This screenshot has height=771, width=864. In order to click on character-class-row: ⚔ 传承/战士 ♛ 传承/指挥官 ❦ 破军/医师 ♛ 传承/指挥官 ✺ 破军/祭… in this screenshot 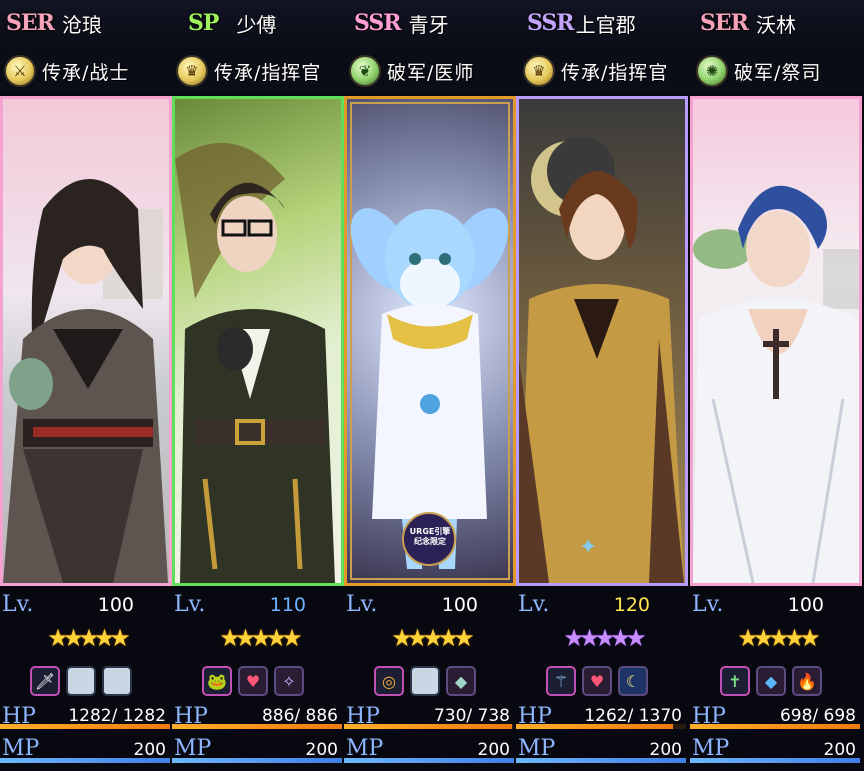, I will do `click(432, 71)`.